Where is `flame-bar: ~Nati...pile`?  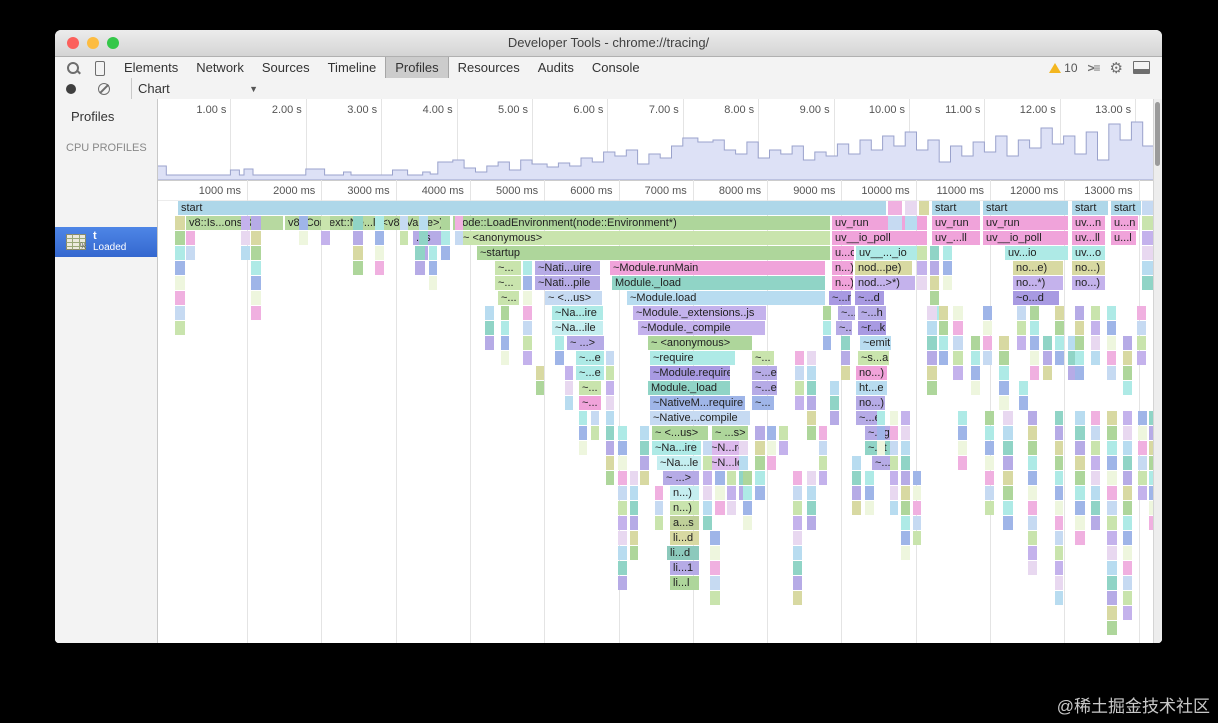 flame-bar: ~Nati...pile is located at coordinates (567, 283).